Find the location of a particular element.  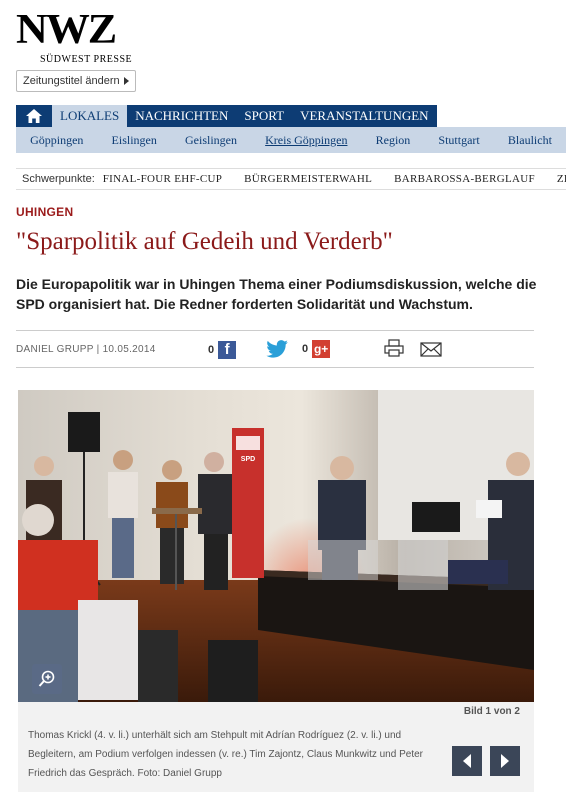

article-meta-bar: DANIEL GRUPP | 10.05.2014 0 f 0 g+ is located at coordinates (275, 349).